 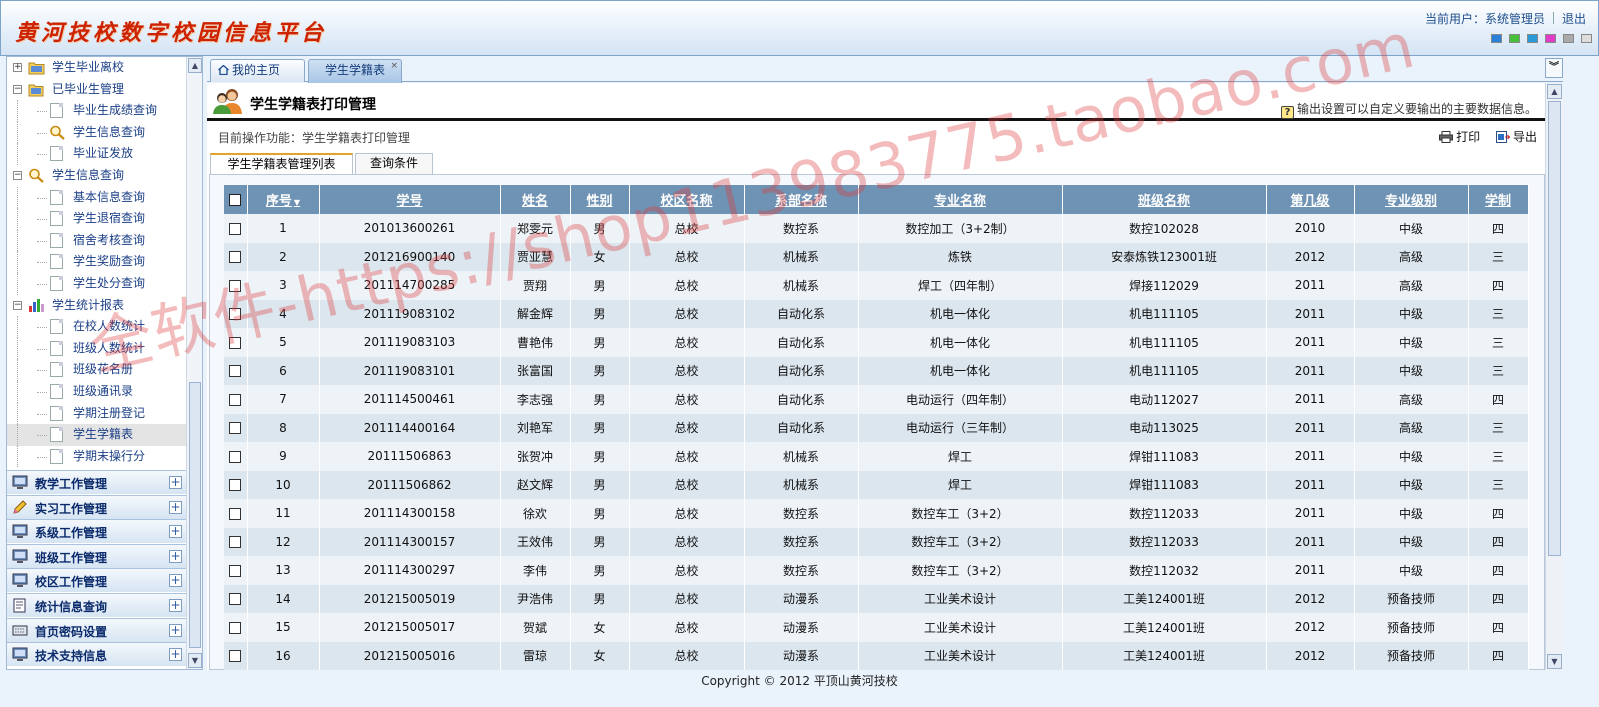 I want to click on logout-link: 退出, so click(x=1574, y=19).